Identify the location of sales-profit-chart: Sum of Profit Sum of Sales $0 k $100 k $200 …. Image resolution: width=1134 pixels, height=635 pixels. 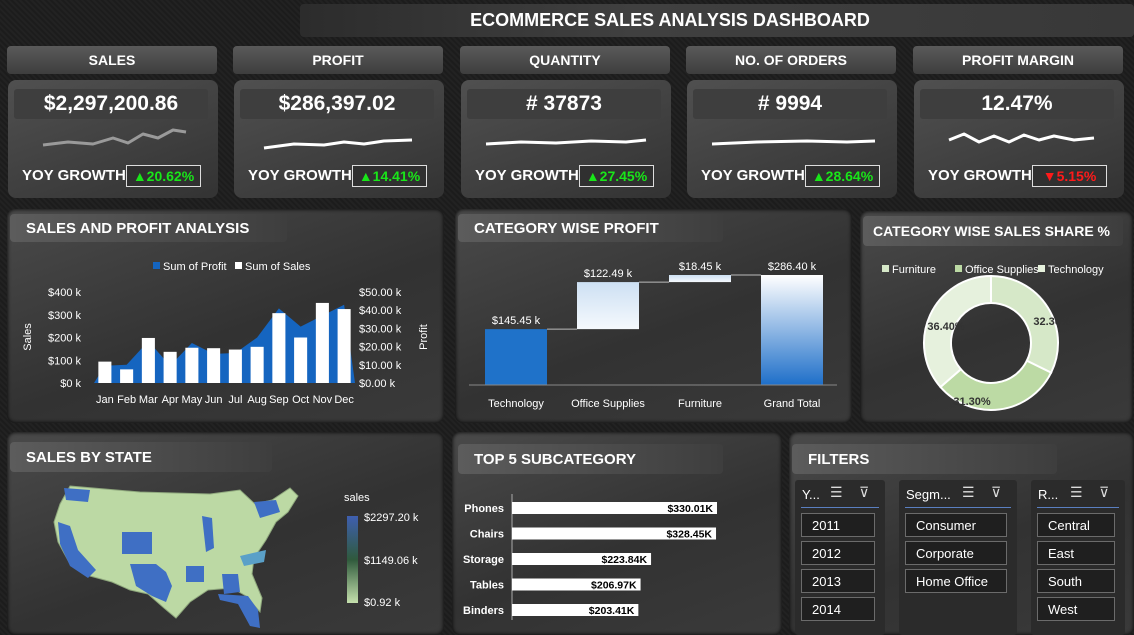
(226, 333).